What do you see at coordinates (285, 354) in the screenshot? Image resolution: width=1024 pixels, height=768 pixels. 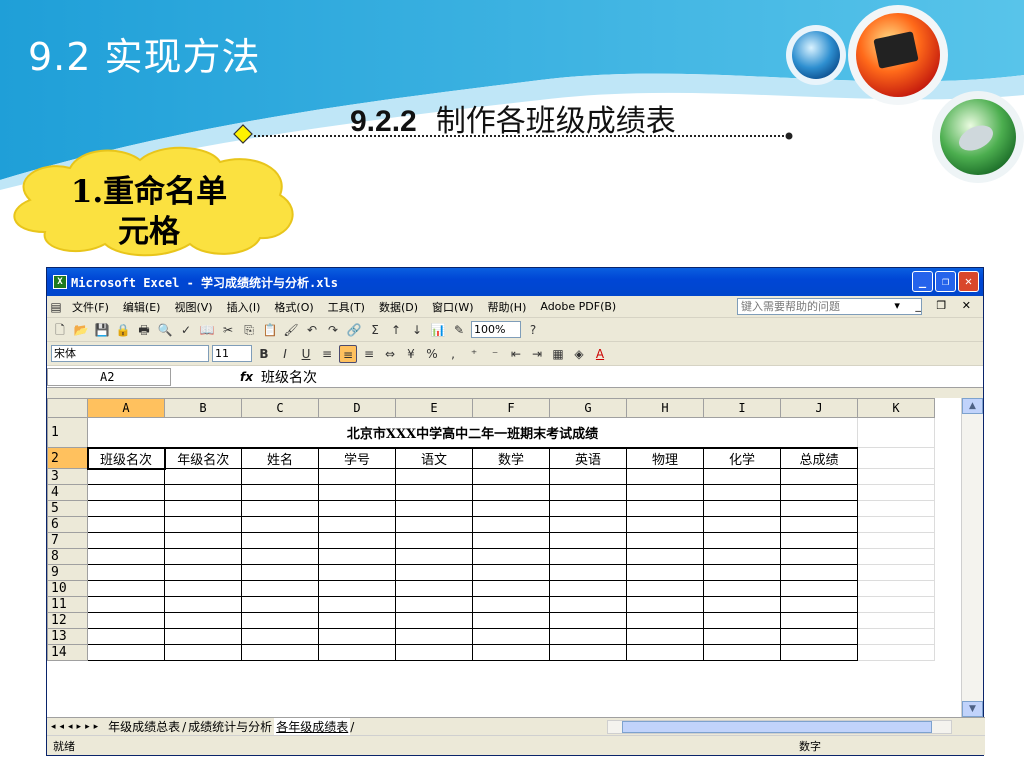 I see `italic-icon: I` at bounding box center [285, 354].